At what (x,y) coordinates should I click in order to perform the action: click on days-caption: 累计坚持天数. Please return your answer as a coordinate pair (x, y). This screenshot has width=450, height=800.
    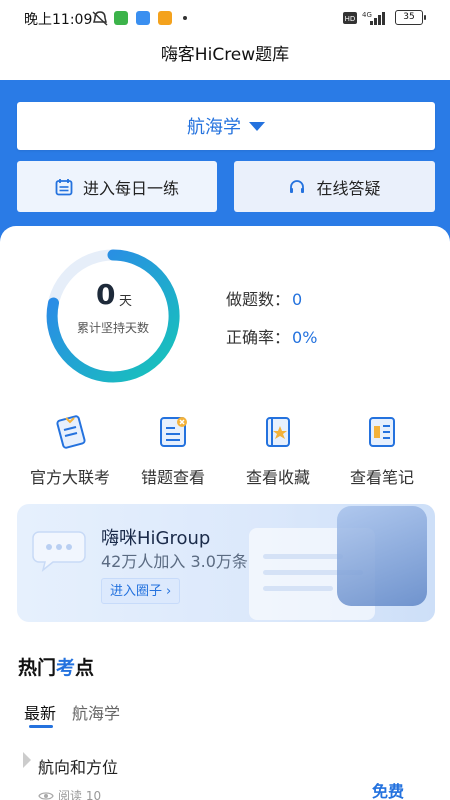
    Looking at the image, I should click on (112, 328).